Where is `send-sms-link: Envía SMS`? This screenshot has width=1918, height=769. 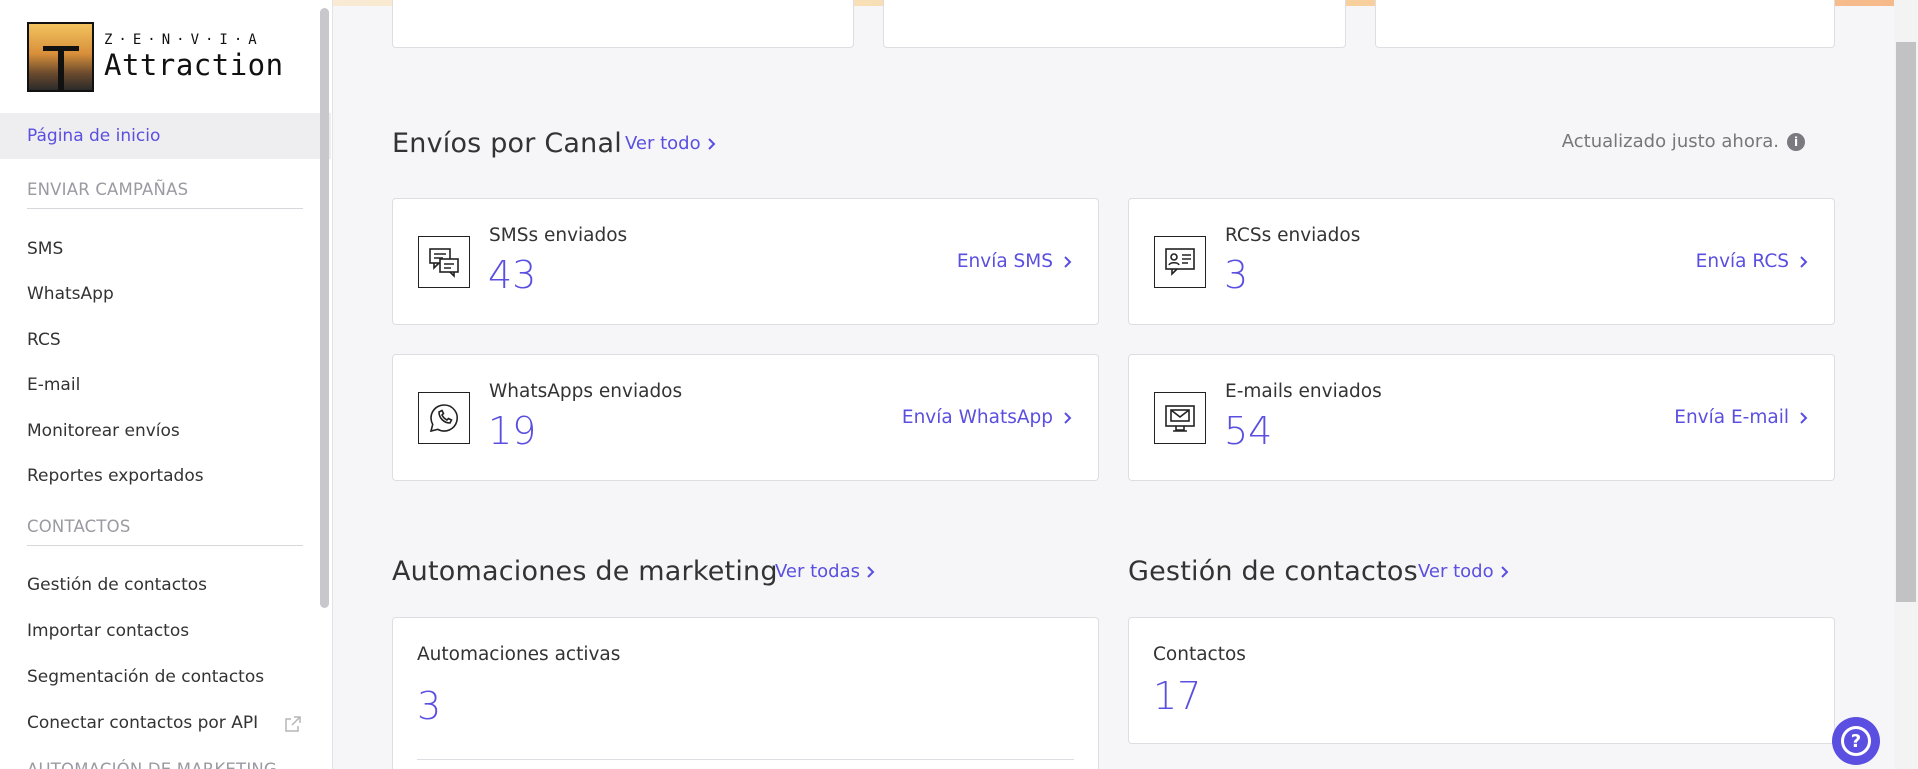 send-sms-link: Envía SMS is located at coordinates (1014, 261).